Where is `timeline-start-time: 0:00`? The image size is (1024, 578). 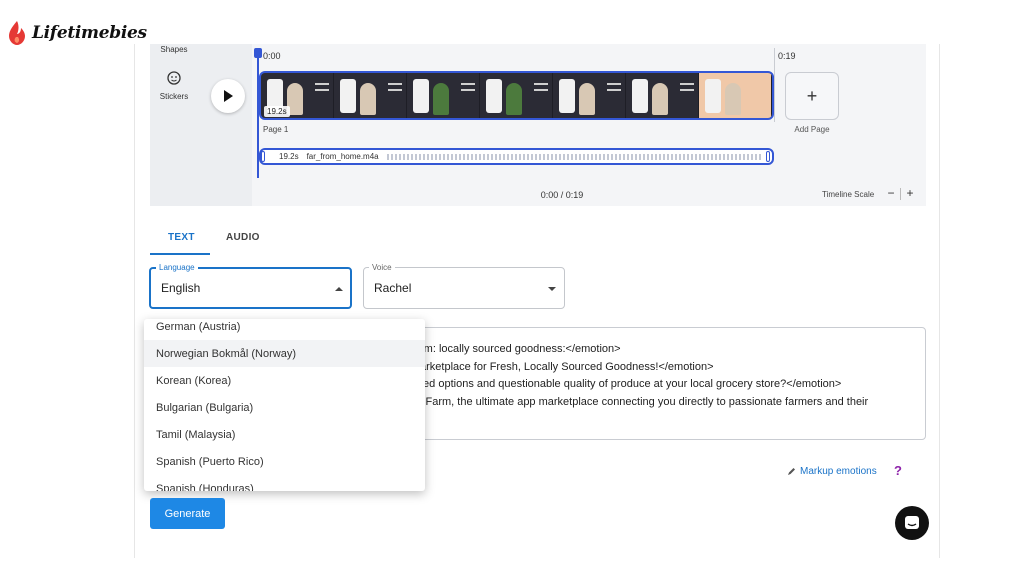
timeline-start-time: 0:00 is located at coordinates (272, 56).